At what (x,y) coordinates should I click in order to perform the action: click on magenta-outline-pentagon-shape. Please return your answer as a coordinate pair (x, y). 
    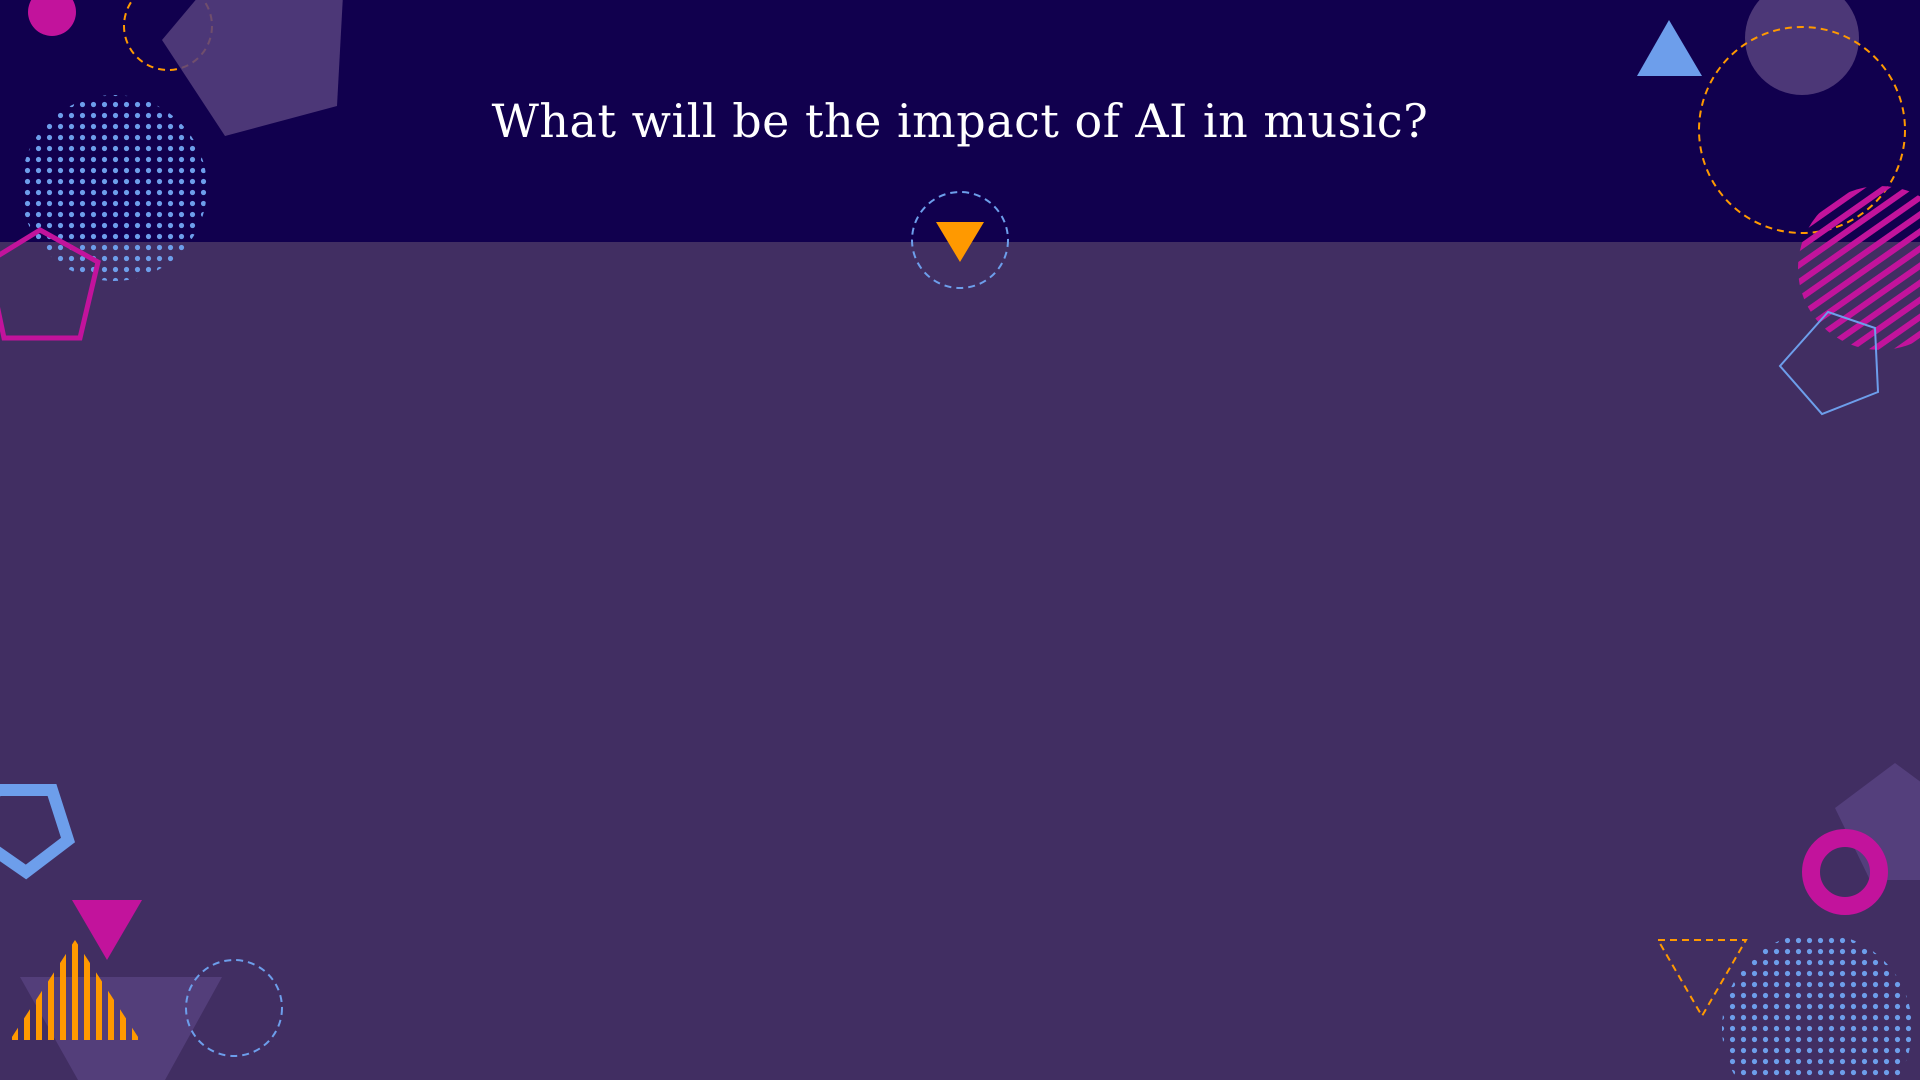
    Looking at the image, I should click on (50, 284).